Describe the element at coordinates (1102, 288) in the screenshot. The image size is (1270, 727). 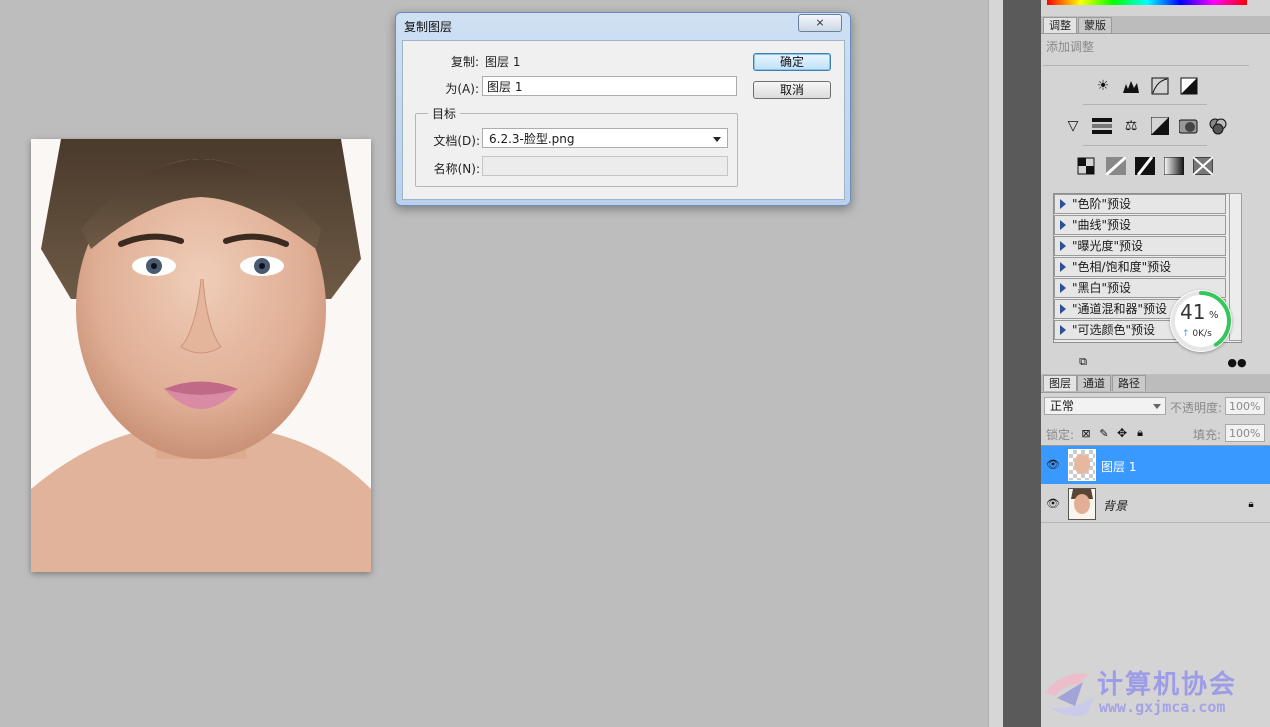
I see `preset-label: "黑白"预设` at that location.